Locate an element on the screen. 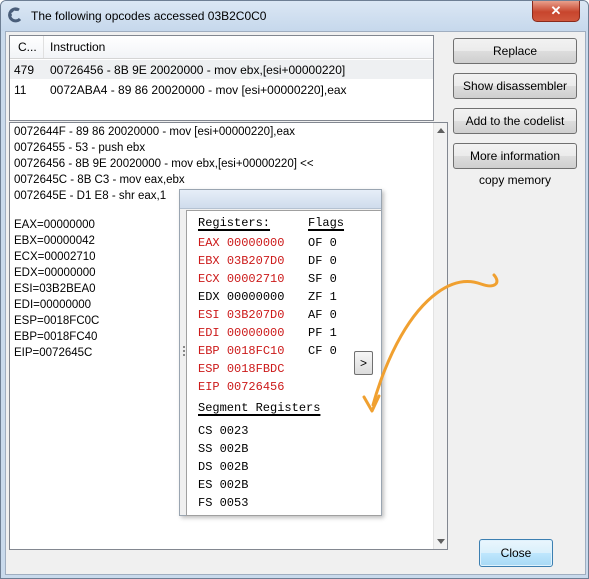  register-eax: EAX 00000000 is located at coordinates (241, 243).